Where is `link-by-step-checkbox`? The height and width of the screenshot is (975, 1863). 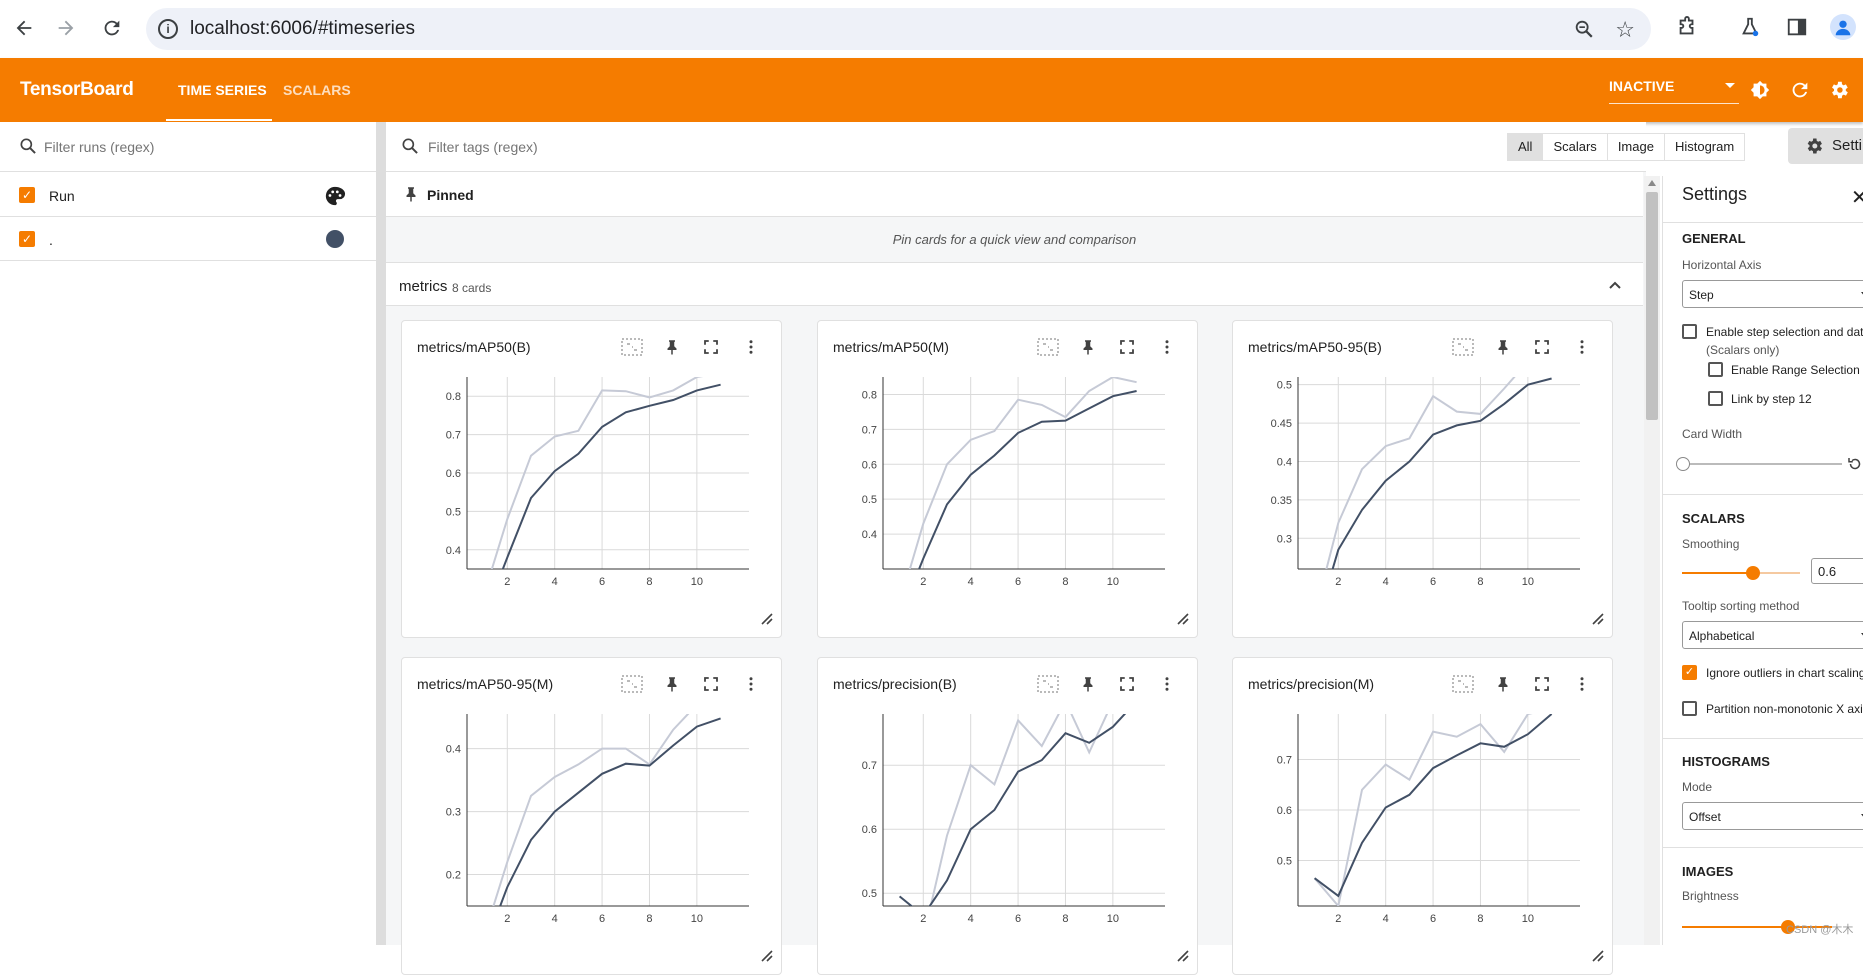 link-by-step-checkbox is located at coordinates (1715, 398).